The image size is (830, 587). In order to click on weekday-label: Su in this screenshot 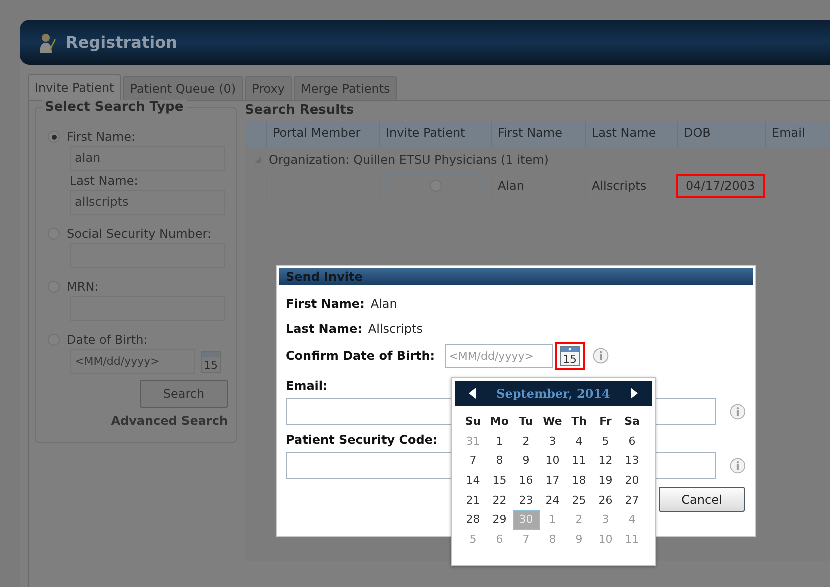, I will do `click(473, 422)`.